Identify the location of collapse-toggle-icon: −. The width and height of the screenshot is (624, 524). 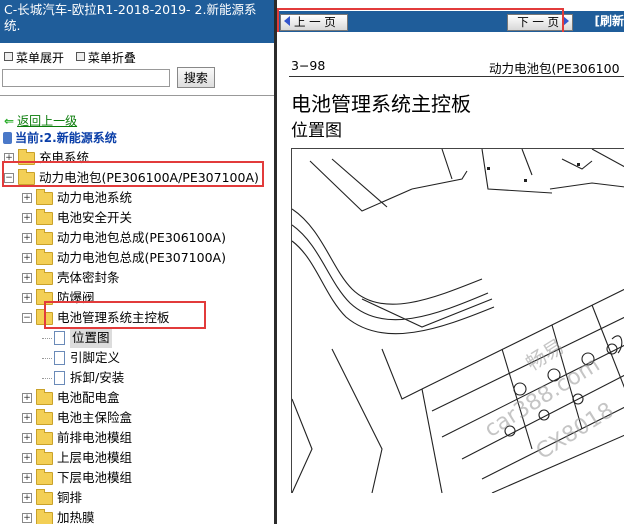
(27, 318).